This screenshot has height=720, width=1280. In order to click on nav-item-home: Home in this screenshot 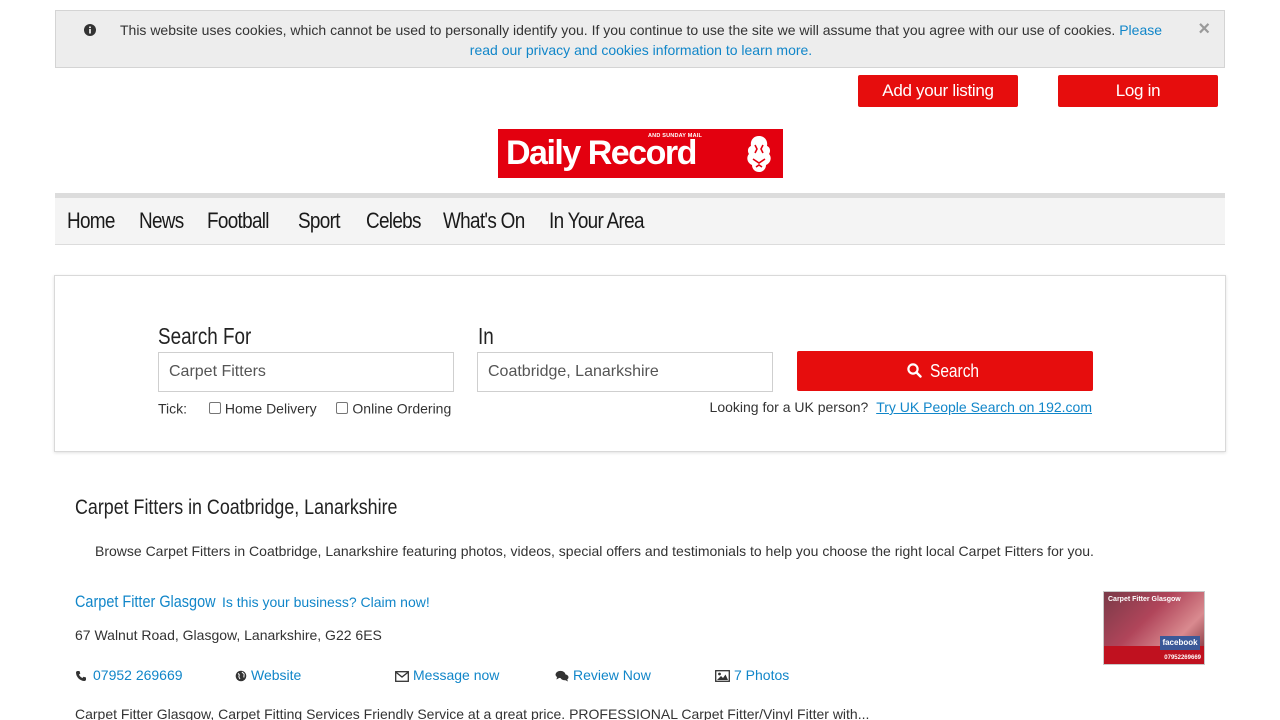, I will do `click(91, 221)`.